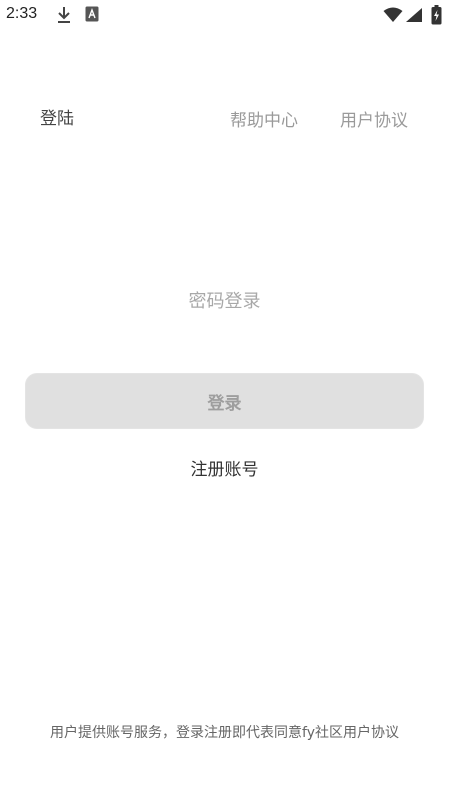  Describe the element at coordinates (22, 13) in the screenshot. I see `status-time: 2:33` at that location.